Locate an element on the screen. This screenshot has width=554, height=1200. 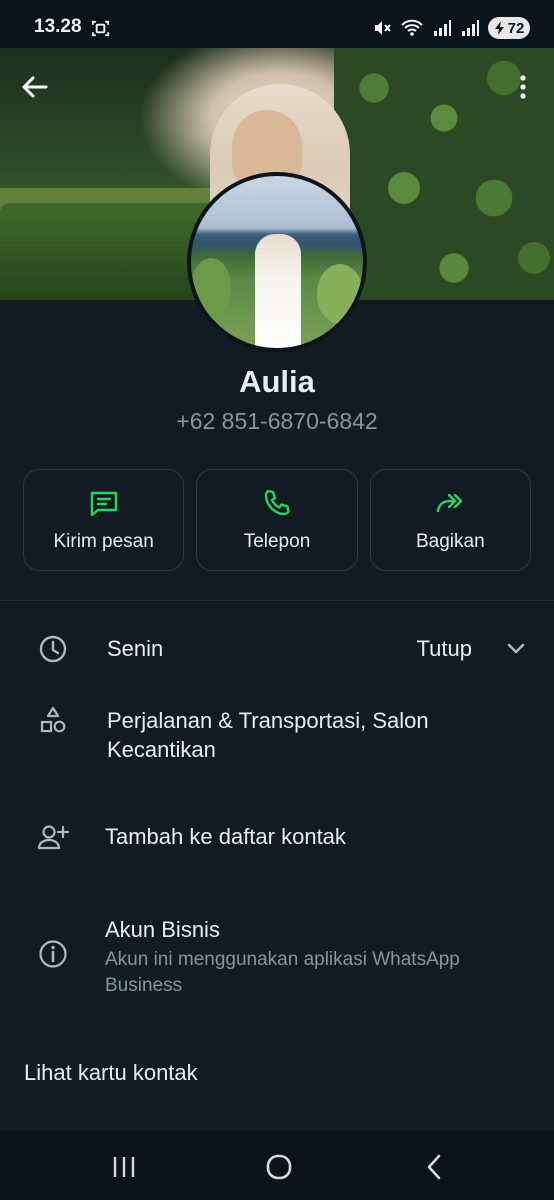
call-button-label: Telepon is located at coordinates (277, 541).